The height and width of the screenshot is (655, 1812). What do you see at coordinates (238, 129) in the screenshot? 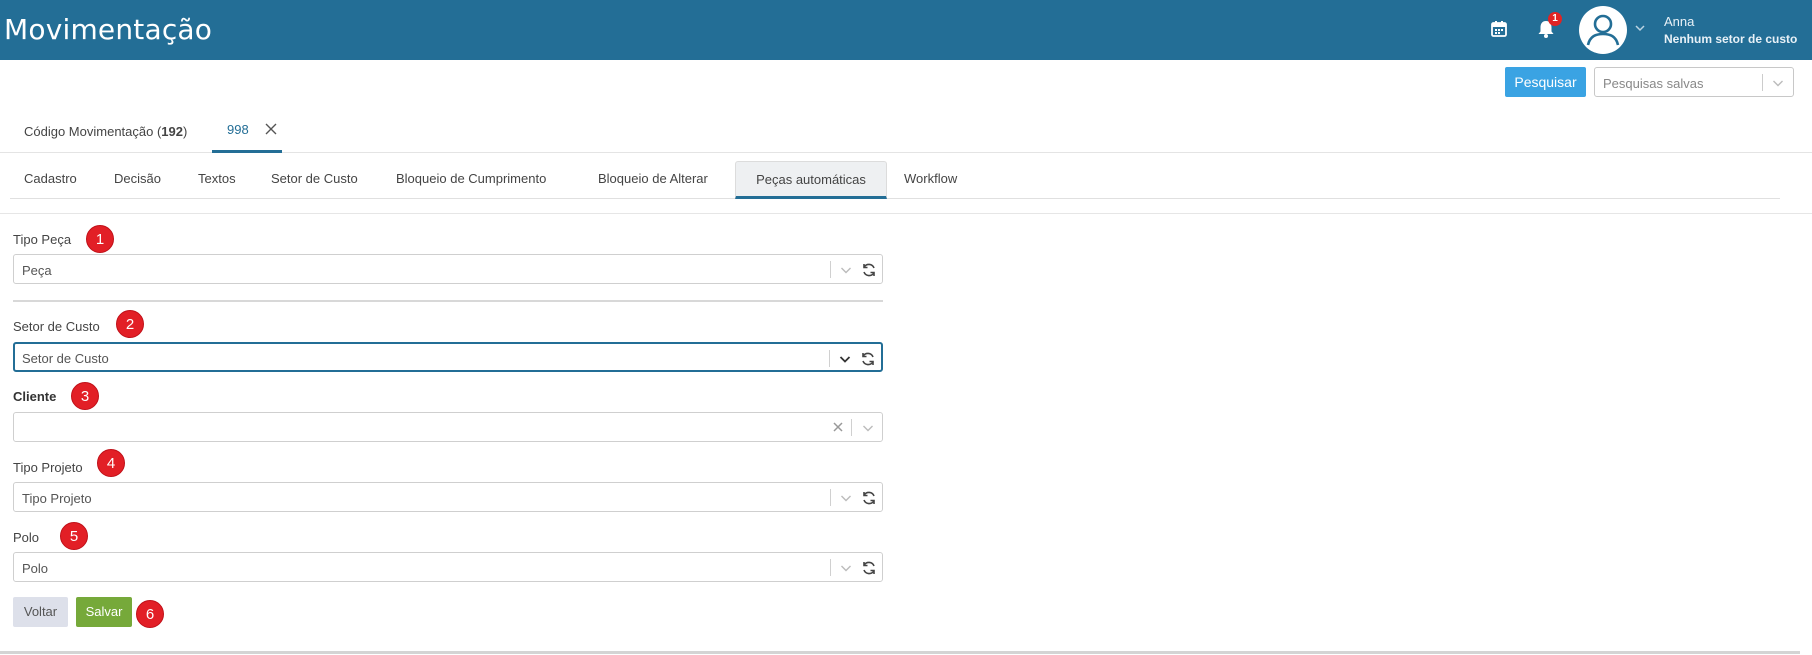
I see `tab-open-record-label: 998` at bounding box center [238, 129].